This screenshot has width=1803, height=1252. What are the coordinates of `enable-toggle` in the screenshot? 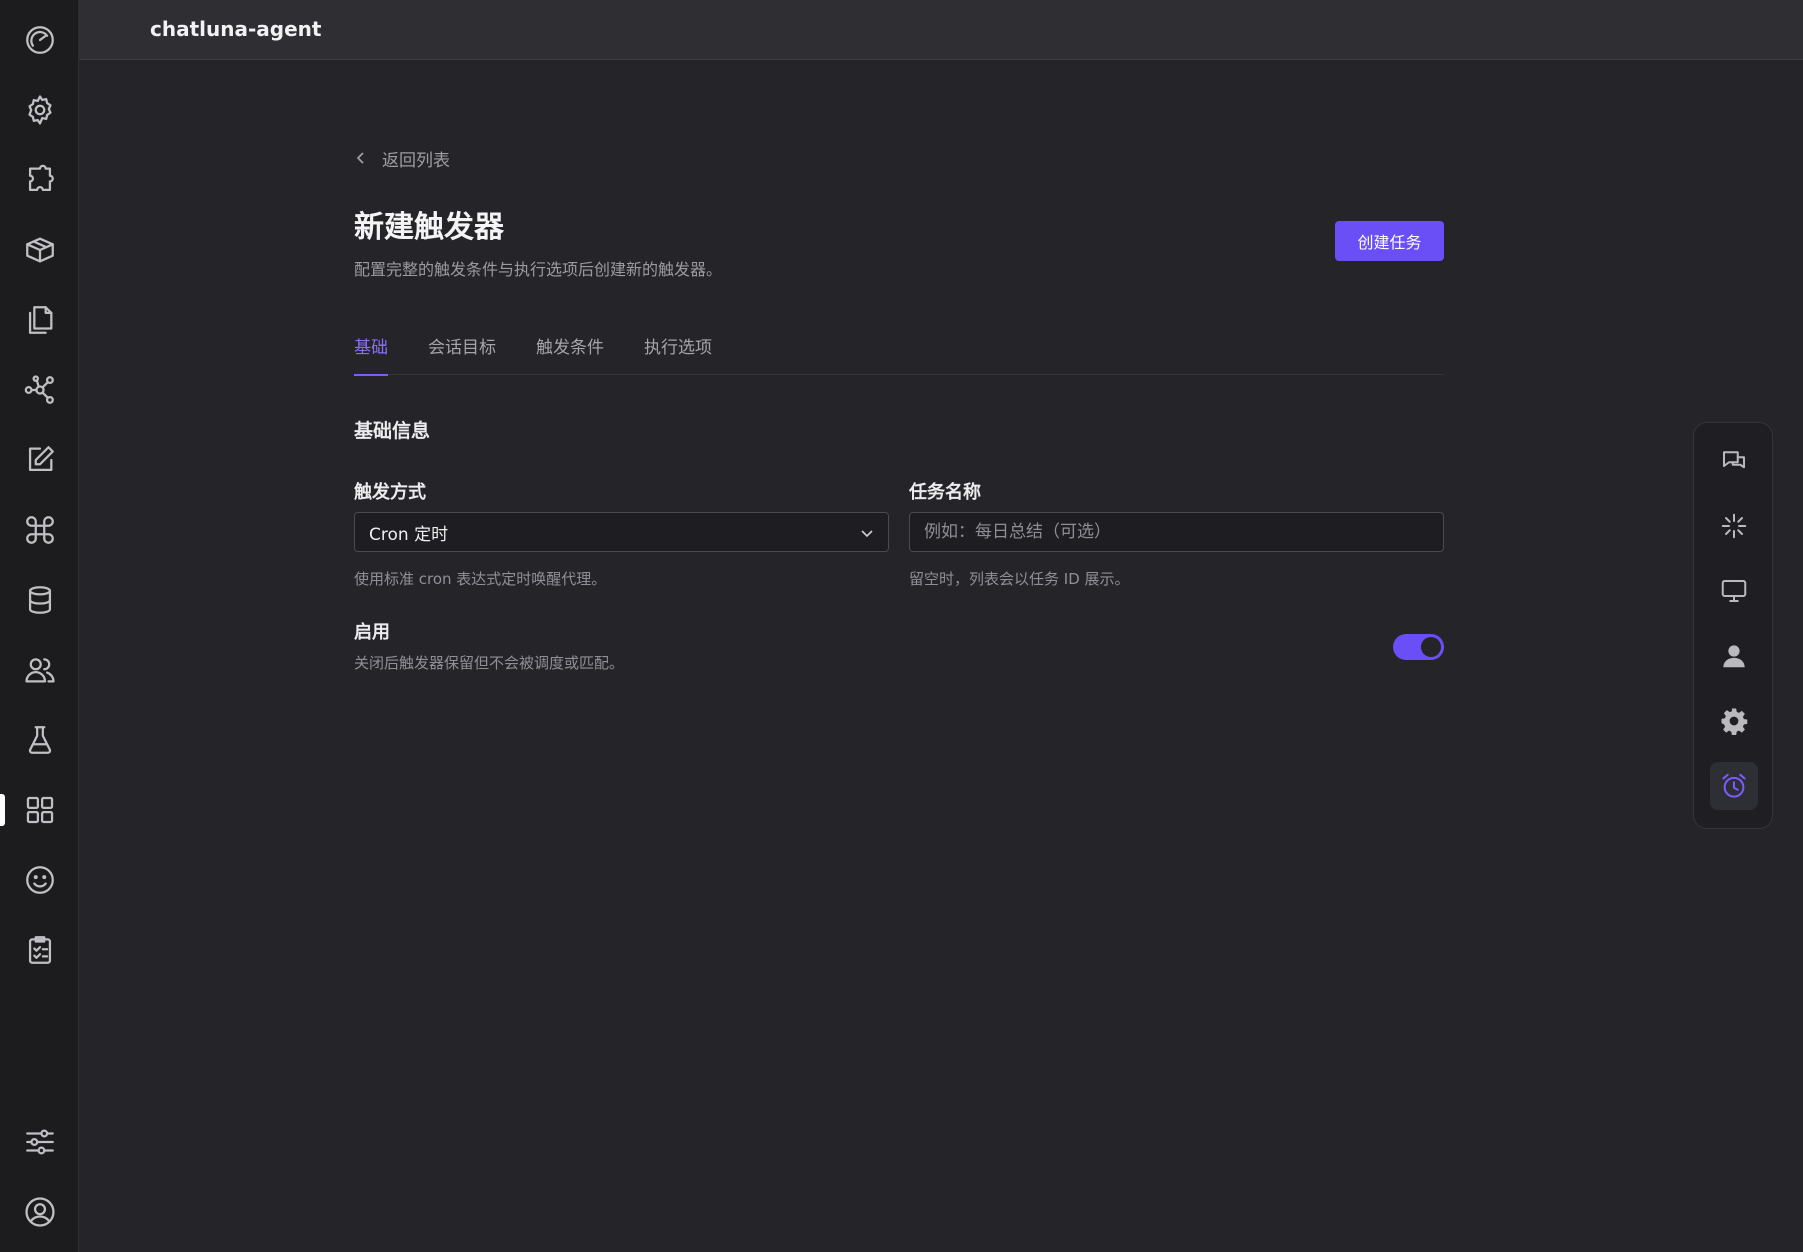 It's located at (1418, 647).